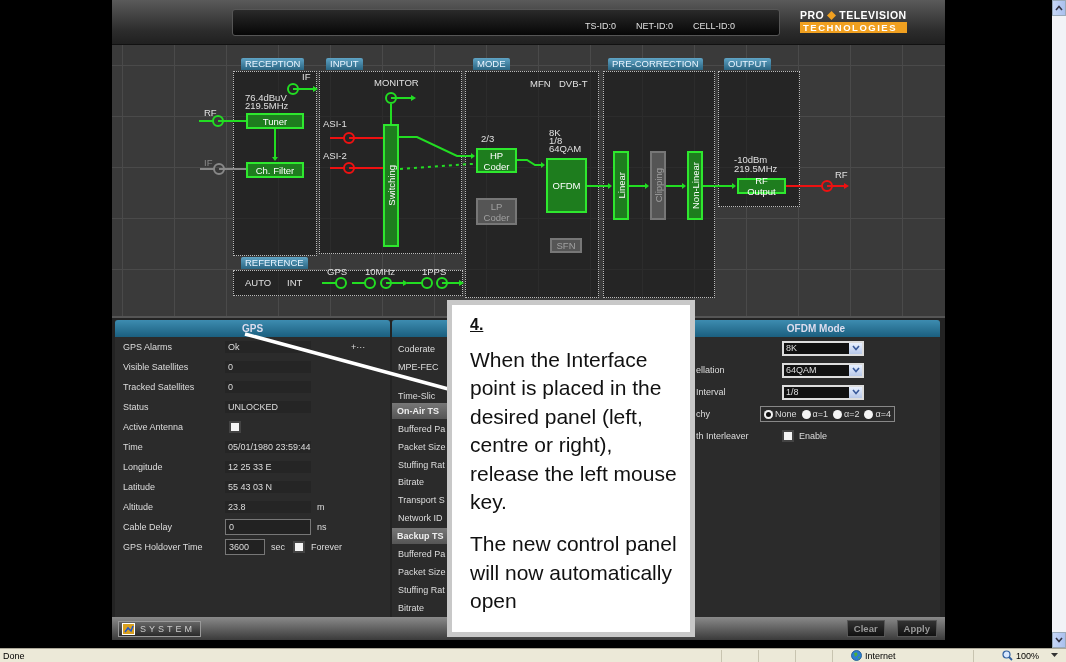  Describe the element at coordinates (600, 26) in the screenshot. I see `id-label: TS-ID:0` at that location.